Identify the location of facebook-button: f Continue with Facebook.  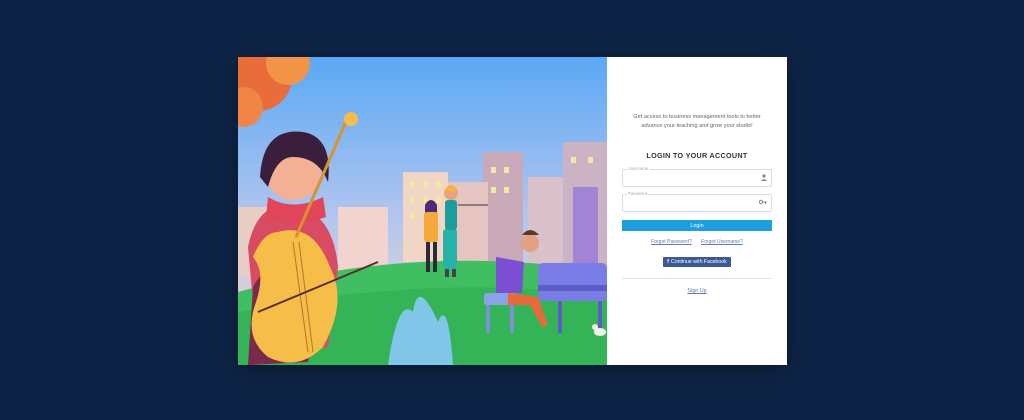
(697, 262).